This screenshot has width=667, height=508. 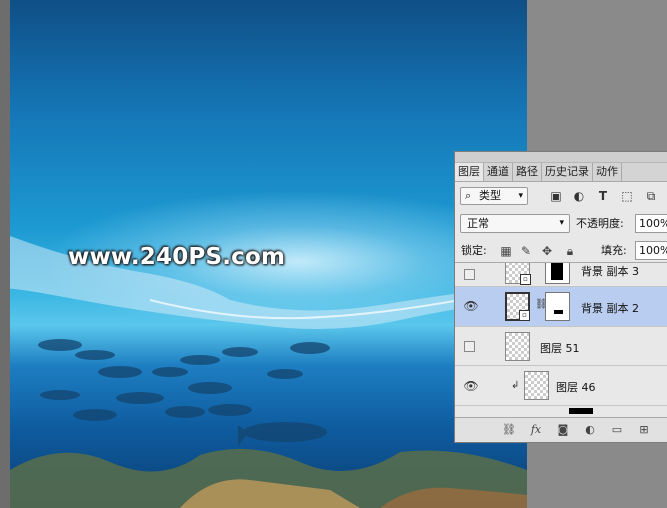 What do you see at coordinates (610, 271) in the screenshot?
I see `layer-name: 背景 副本 3` at bounding box center [610, 271].